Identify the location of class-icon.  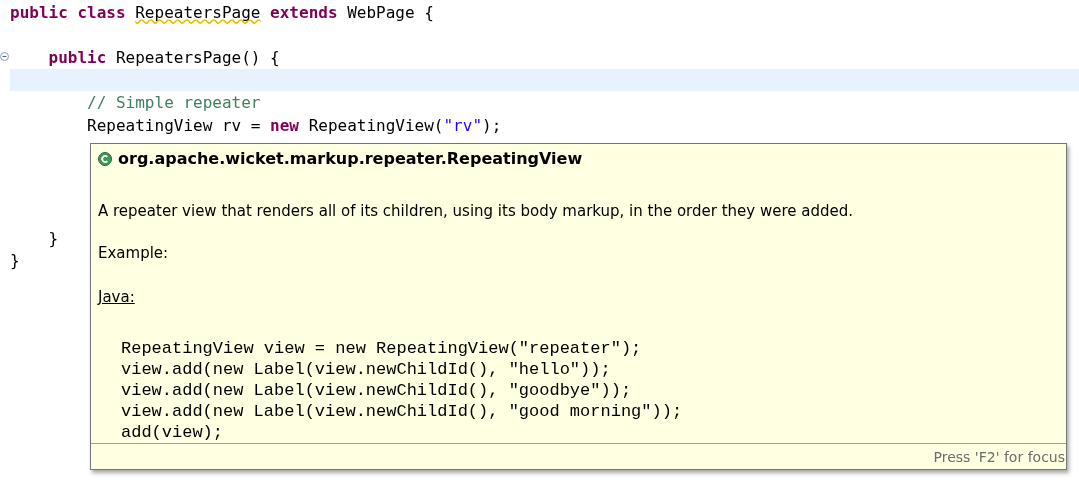
(105, 158).